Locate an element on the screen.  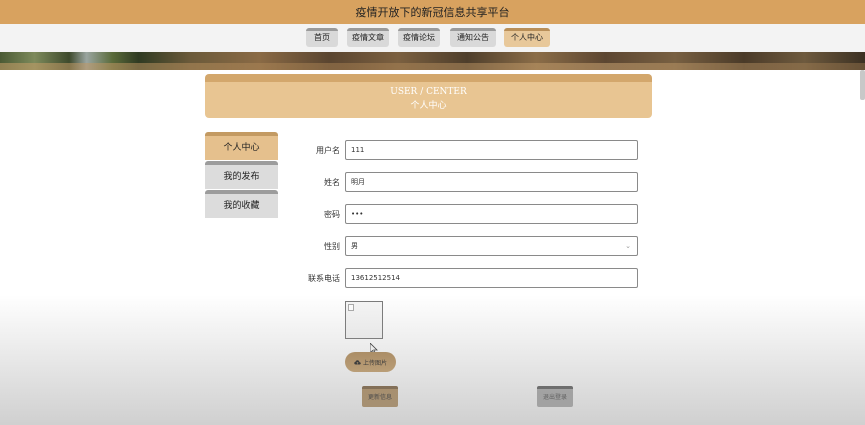
avatar-image is located at coordinates (364, 320).